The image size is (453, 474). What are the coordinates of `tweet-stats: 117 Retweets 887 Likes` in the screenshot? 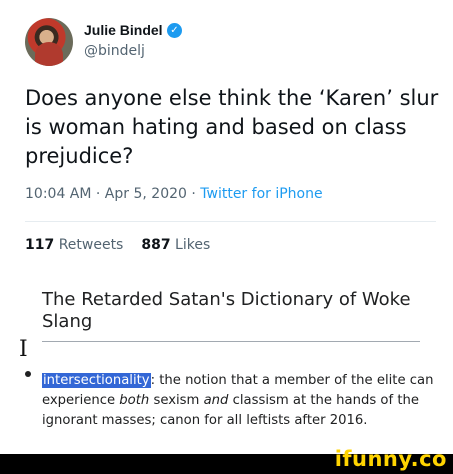 It's located at (117, 245).